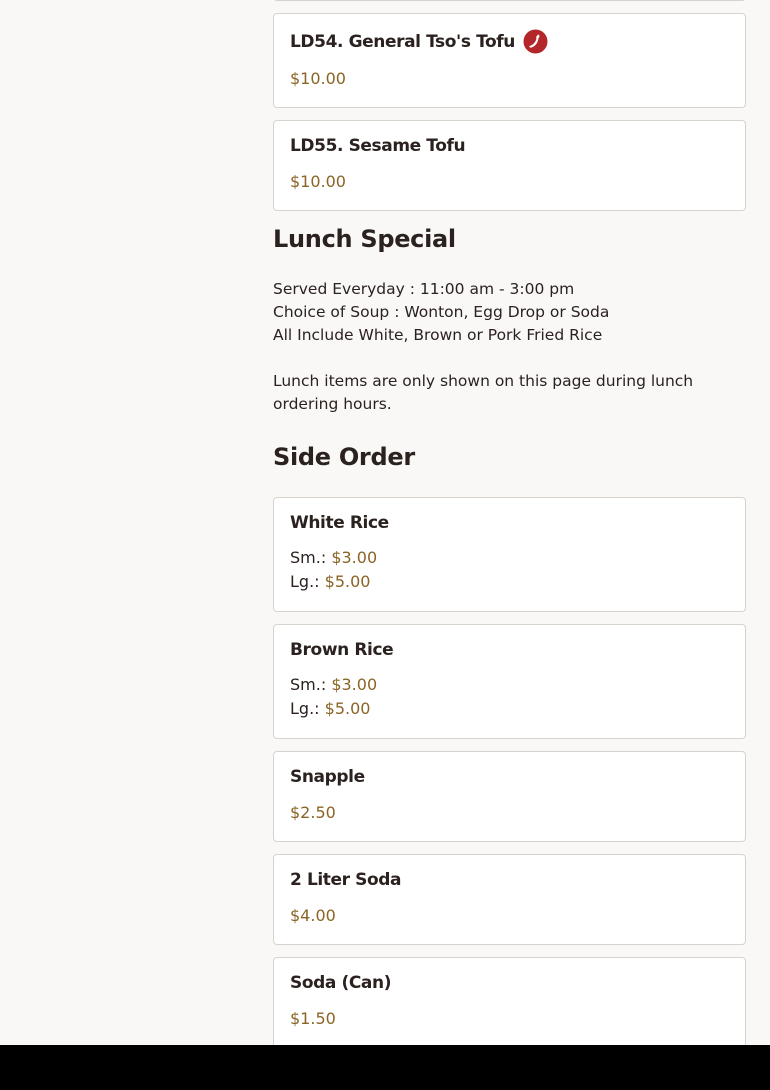 This screenshot has height=1090, width=770. I want to click on menu-item-card: White Rice Sm.: $3.00 Lg.: $5.00, so click(509, 554).